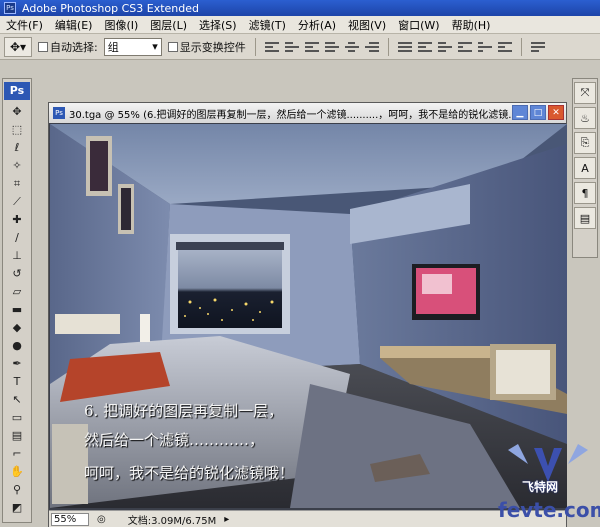  Describe the element at coordinates (17, 91) in the screenshot. I see `photoshop-badge: Ps` at that location.